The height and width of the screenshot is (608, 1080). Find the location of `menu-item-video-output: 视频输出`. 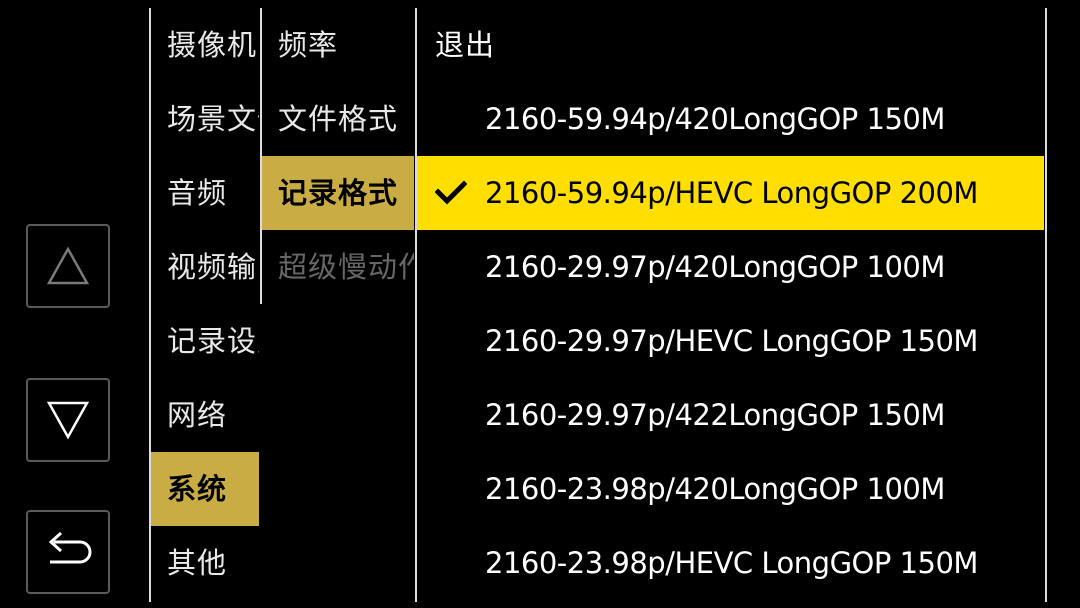

menu-item-video-output: 视频输出 is located at coordinates (205, 267).